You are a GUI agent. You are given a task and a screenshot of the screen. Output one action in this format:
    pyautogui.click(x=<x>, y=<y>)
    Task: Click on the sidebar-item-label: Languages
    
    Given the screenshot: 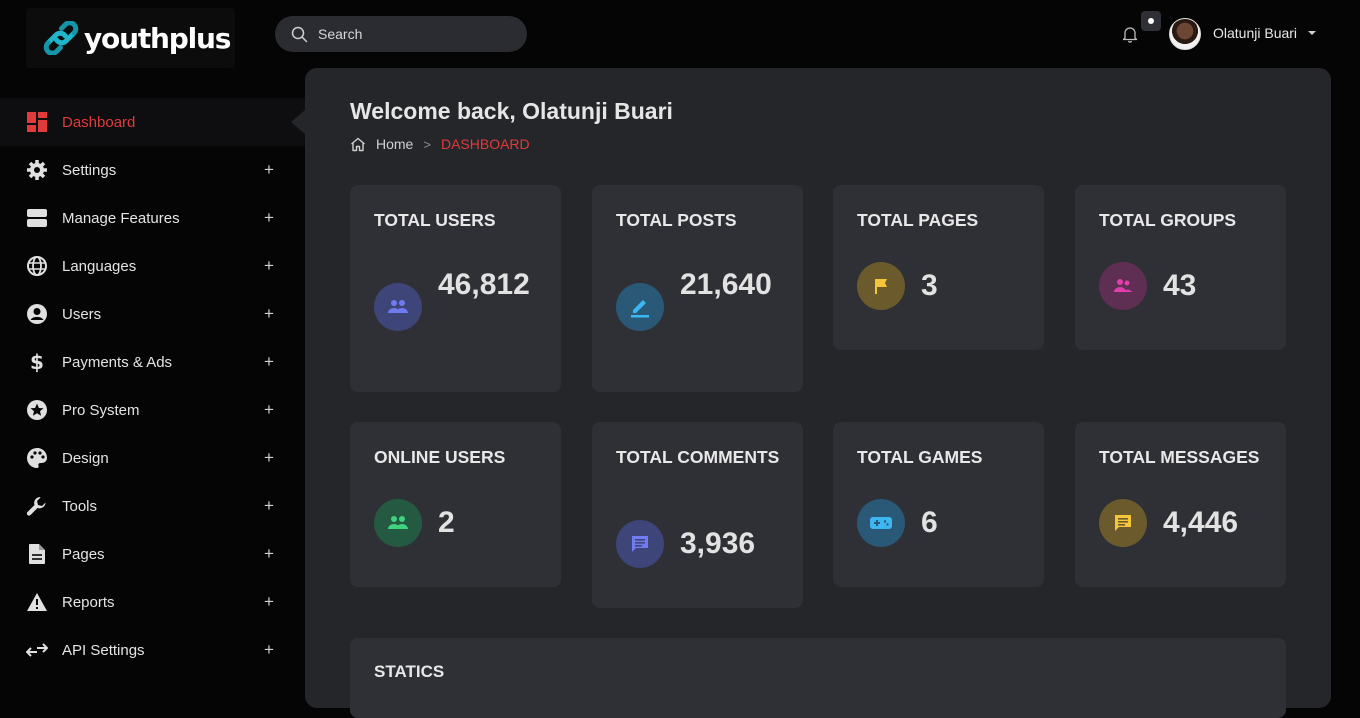 What is the action you would take?
    pyautogui.click(x=99, y=266)
    